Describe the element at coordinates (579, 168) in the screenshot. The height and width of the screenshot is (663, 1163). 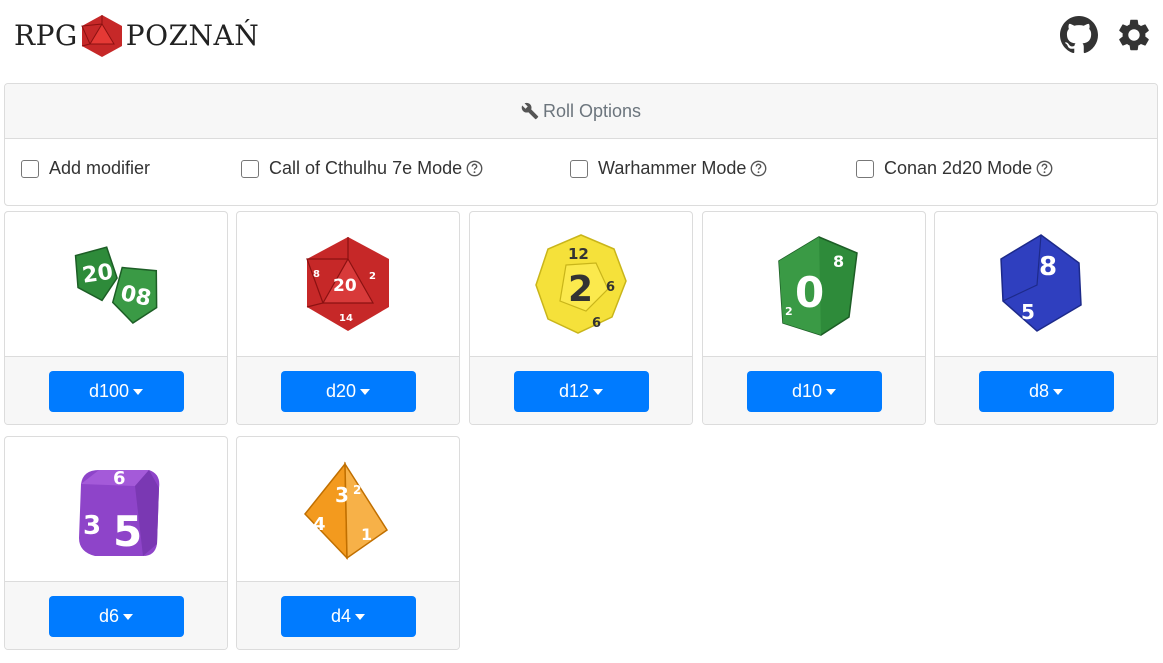
I see `warhammer-mode-checkbox` at that location.